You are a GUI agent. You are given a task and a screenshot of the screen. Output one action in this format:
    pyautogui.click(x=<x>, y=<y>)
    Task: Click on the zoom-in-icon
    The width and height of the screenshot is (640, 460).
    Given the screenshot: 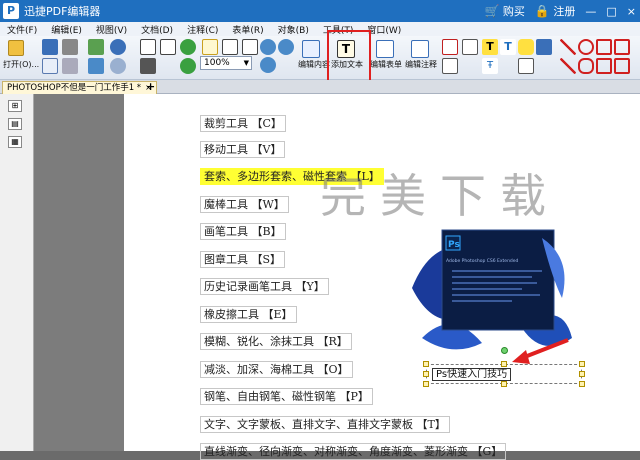 What is the action you would take?
    pyautogui.click(x=268, y=47)
    